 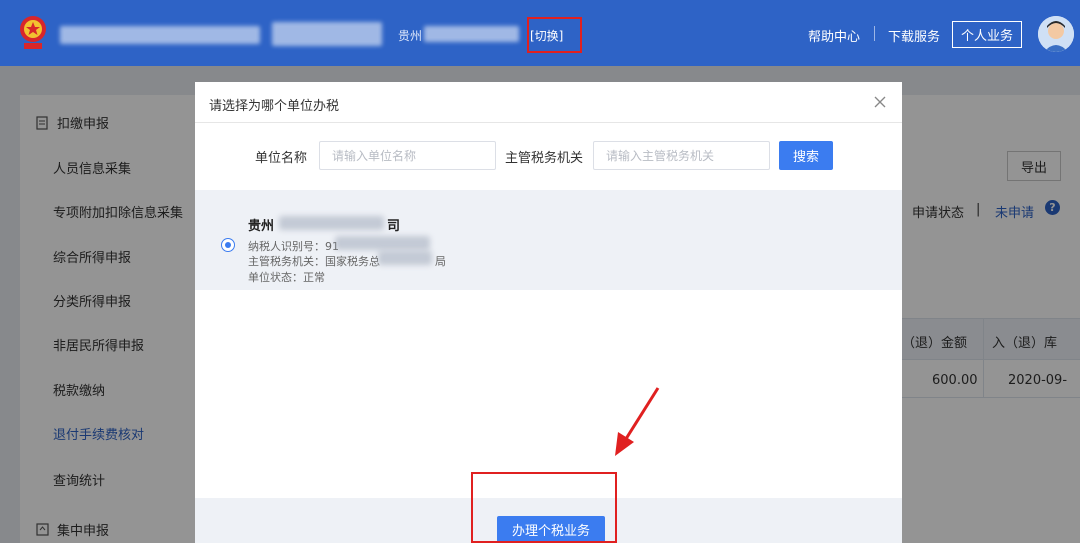 I want to click on top-header: 贵州 [切换] 帮助中心 下载服务 个人业务, so click(x=540, y=33).